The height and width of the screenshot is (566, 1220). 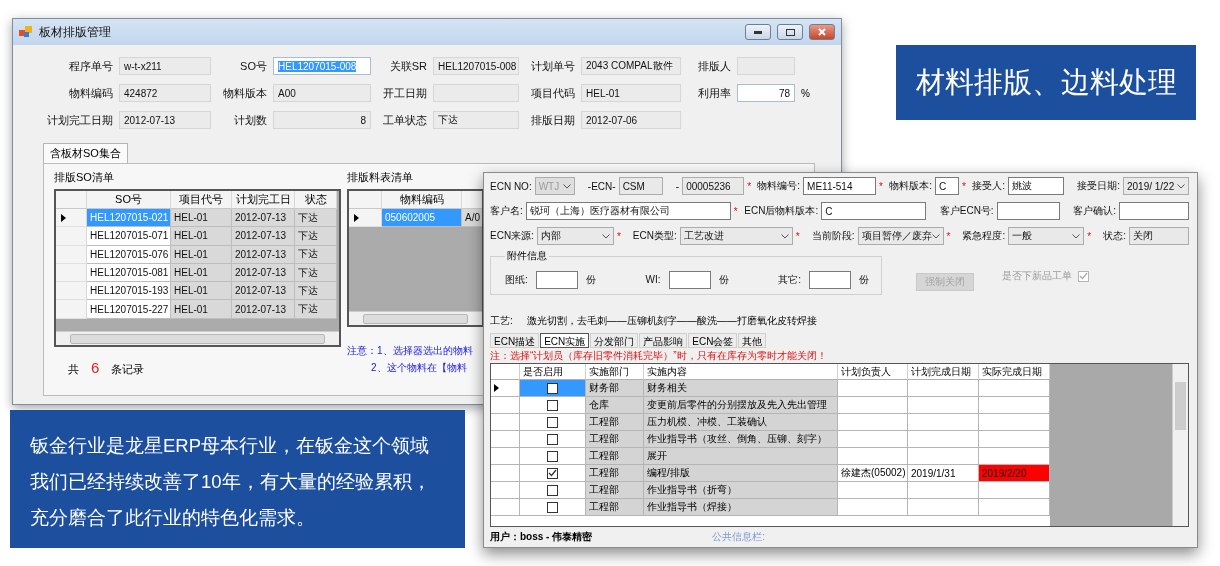 I want to click on field-label: 工单状态, so click(x=404, y=120).